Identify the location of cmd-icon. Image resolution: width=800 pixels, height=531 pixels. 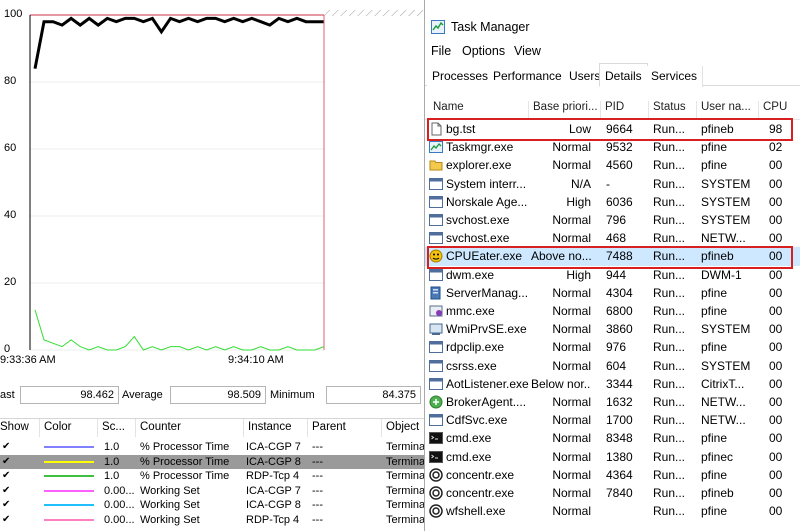
(436, 438).